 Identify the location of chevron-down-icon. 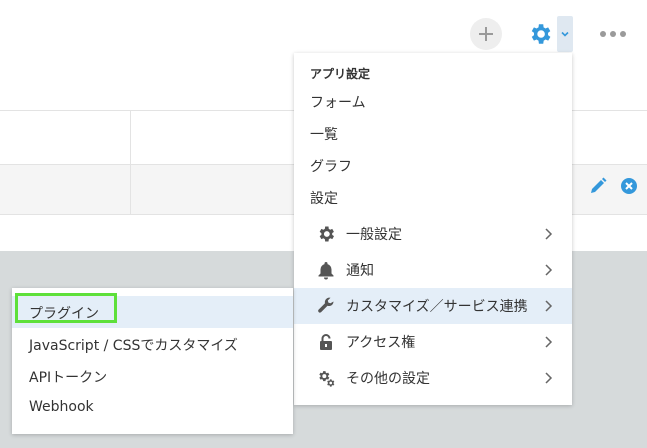
(565, 34).